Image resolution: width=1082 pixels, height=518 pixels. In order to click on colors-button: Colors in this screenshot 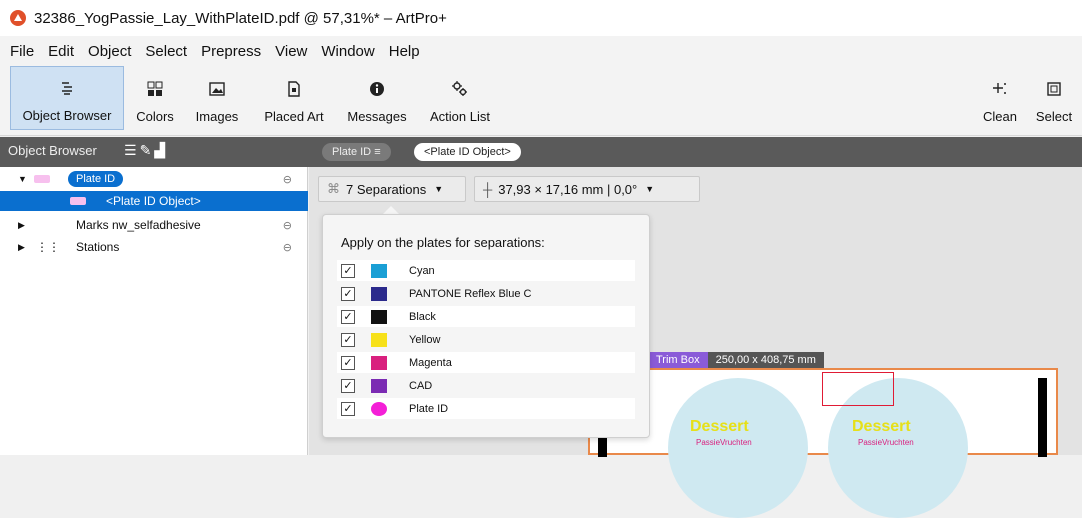, I will do `click(155, 98)`.